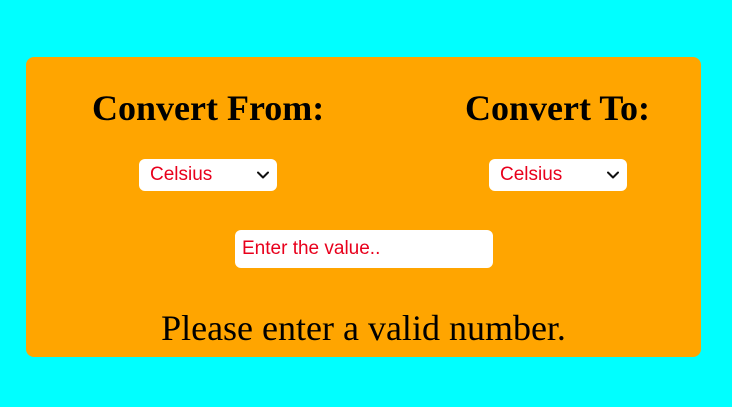 This screenshot has height=407, width=732. I want to click on convert-from-selected-value: Celsius, so click(181, 174).